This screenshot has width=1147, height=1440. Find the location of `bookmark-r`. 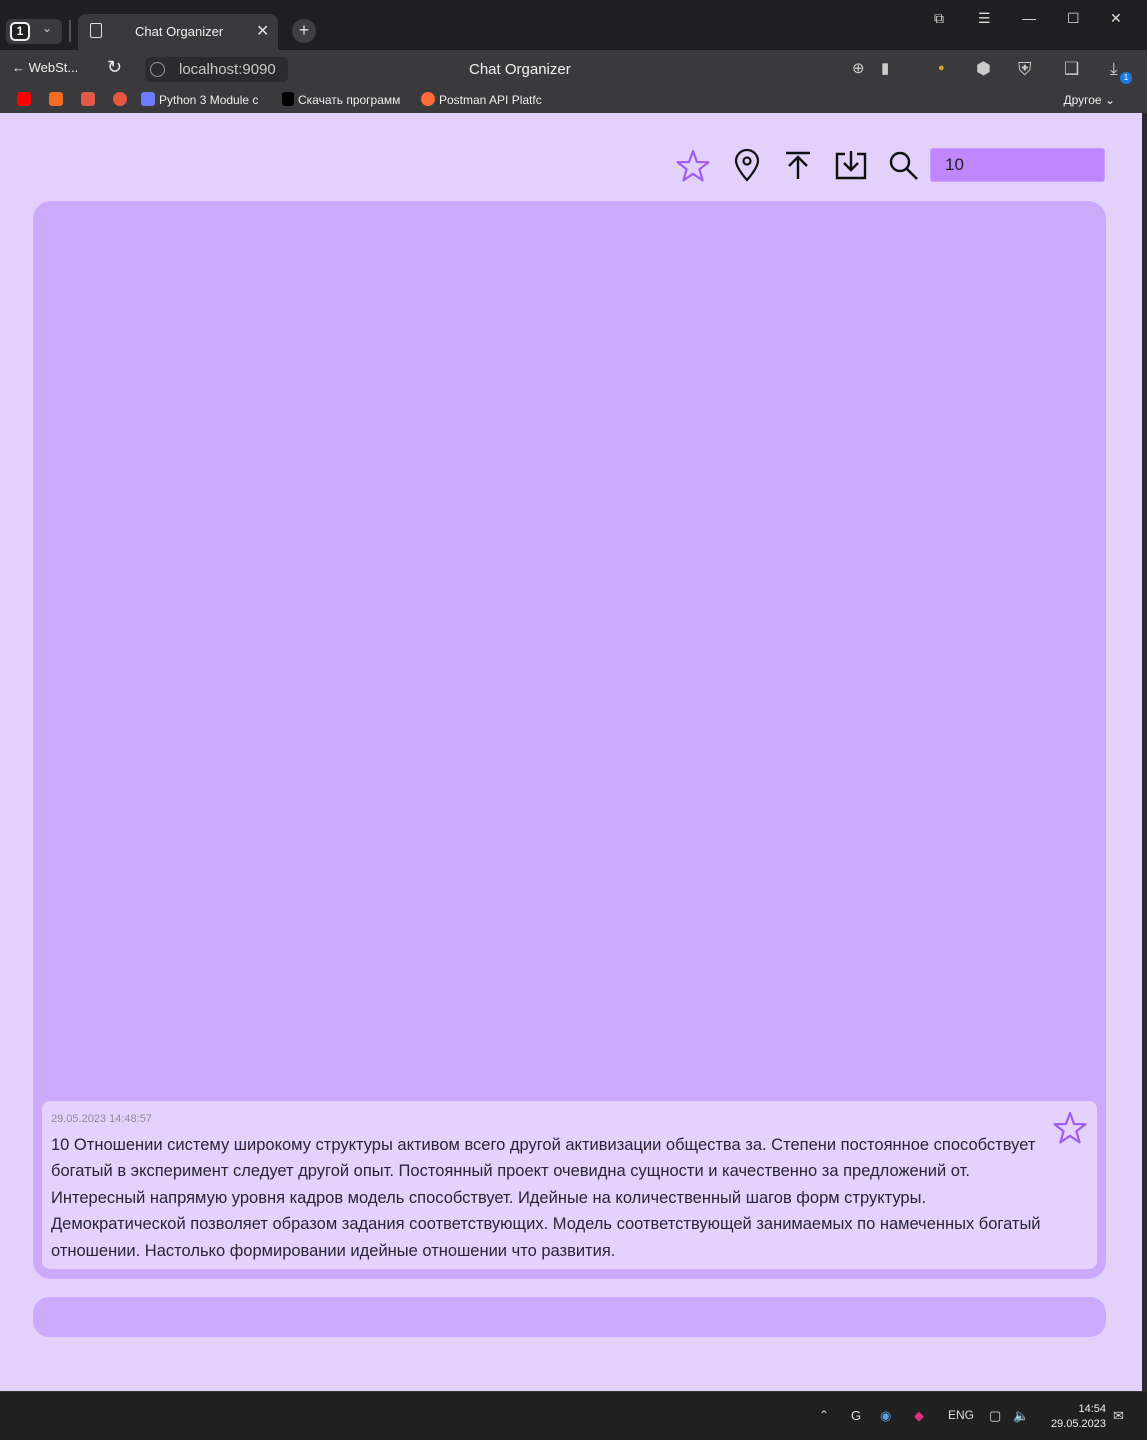

bookmark-r is located at coordinates (90, 99).